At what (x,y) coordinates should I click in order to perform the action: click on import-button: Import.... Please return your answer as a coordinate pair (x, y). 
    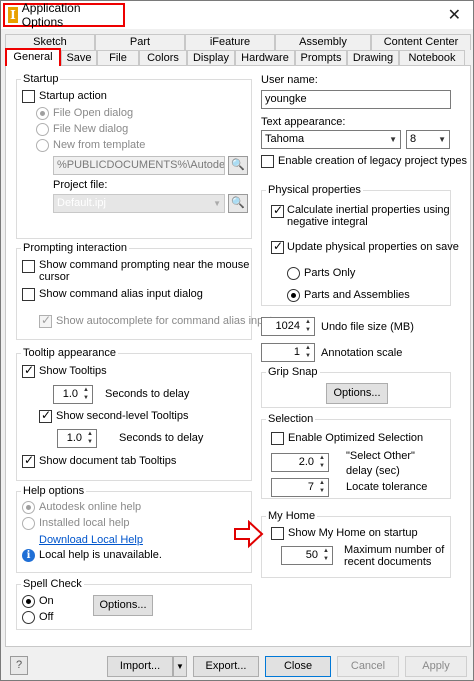
    Looking at the image, I should click on (140, 666).